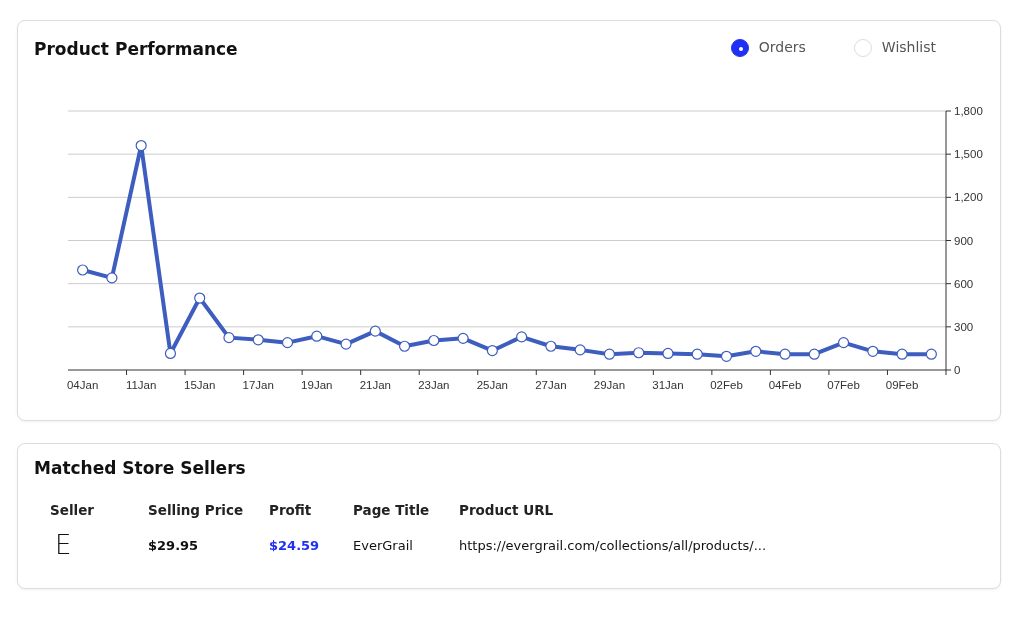 The height and width of the screenshot is (619, 1023). I want to click on x-tick-label: 17Jan, so click(258, 384).